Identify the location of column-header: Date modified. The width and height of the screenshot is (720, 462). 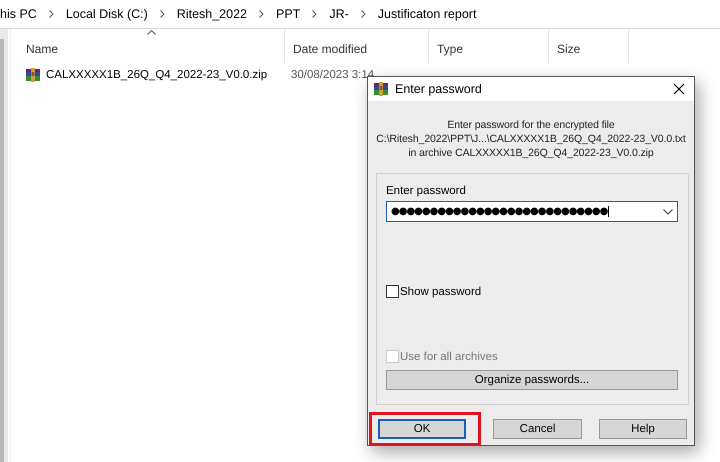
(330, 49).